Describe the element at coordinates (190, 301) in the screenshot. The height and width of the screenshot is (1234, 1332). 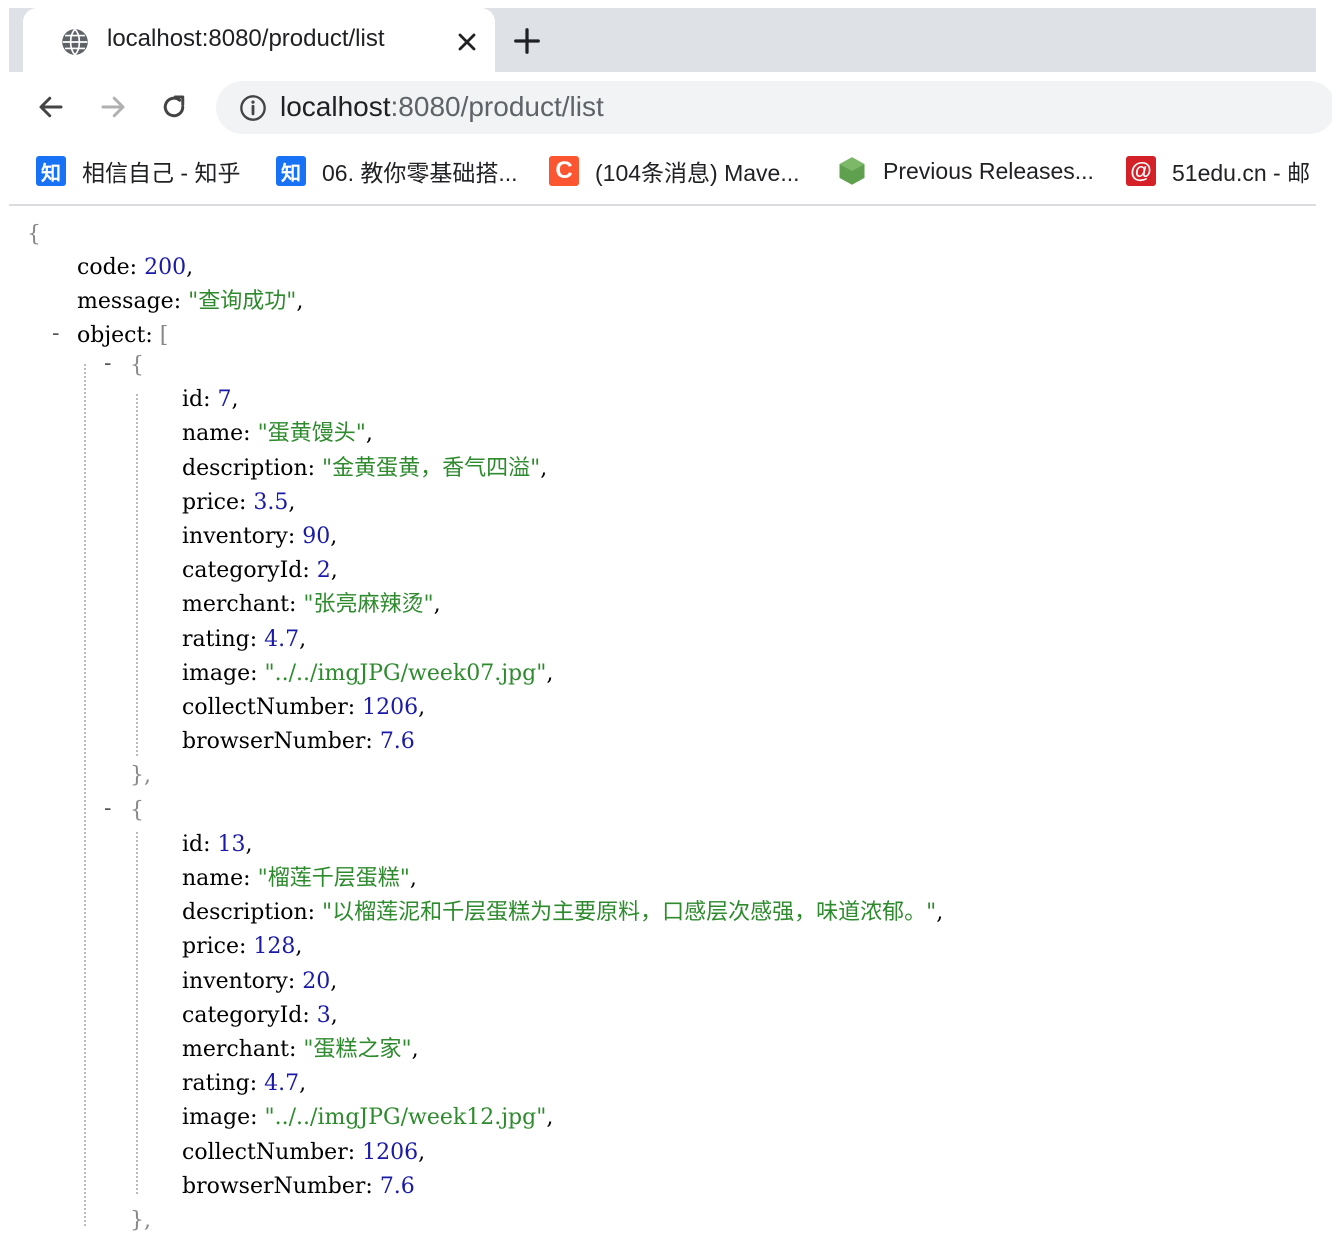
I see `json-line-message: message: "查询成功",` at that location.